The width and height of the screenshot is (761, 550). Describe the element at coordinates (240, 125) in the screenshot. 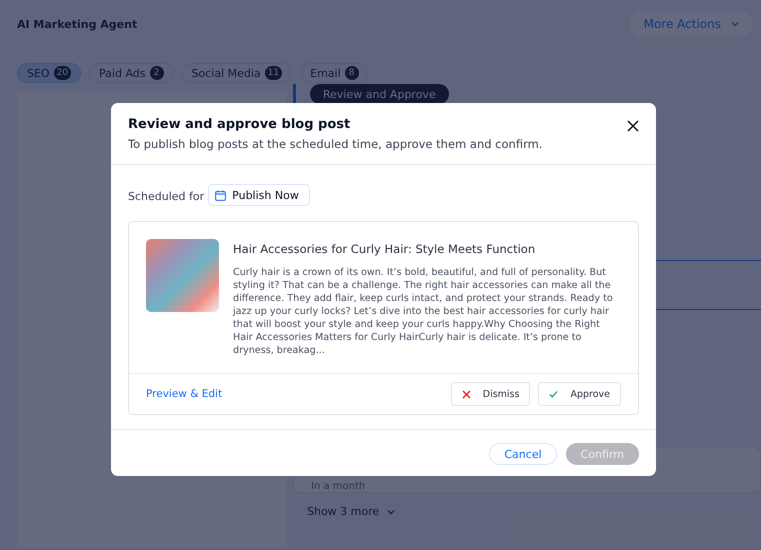

I see `dialog-title: Review and approve blog post` at that location.